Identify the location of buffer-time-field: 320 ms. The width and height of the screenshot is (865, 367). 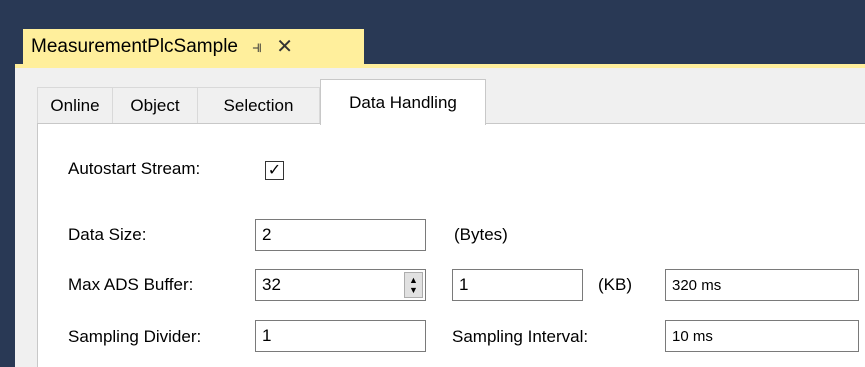
(762, 285).